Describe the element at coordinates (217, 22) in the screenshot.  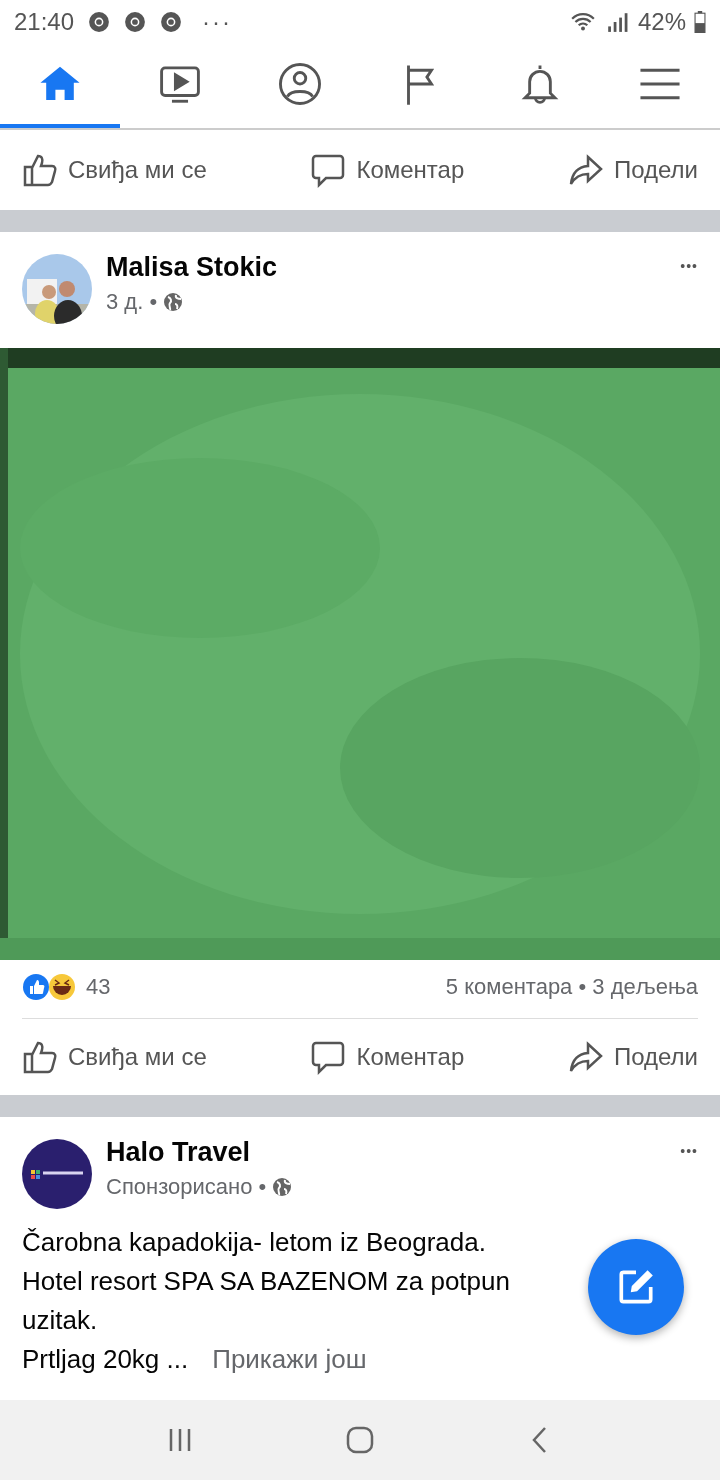
I see `status-more: ···` at that location.